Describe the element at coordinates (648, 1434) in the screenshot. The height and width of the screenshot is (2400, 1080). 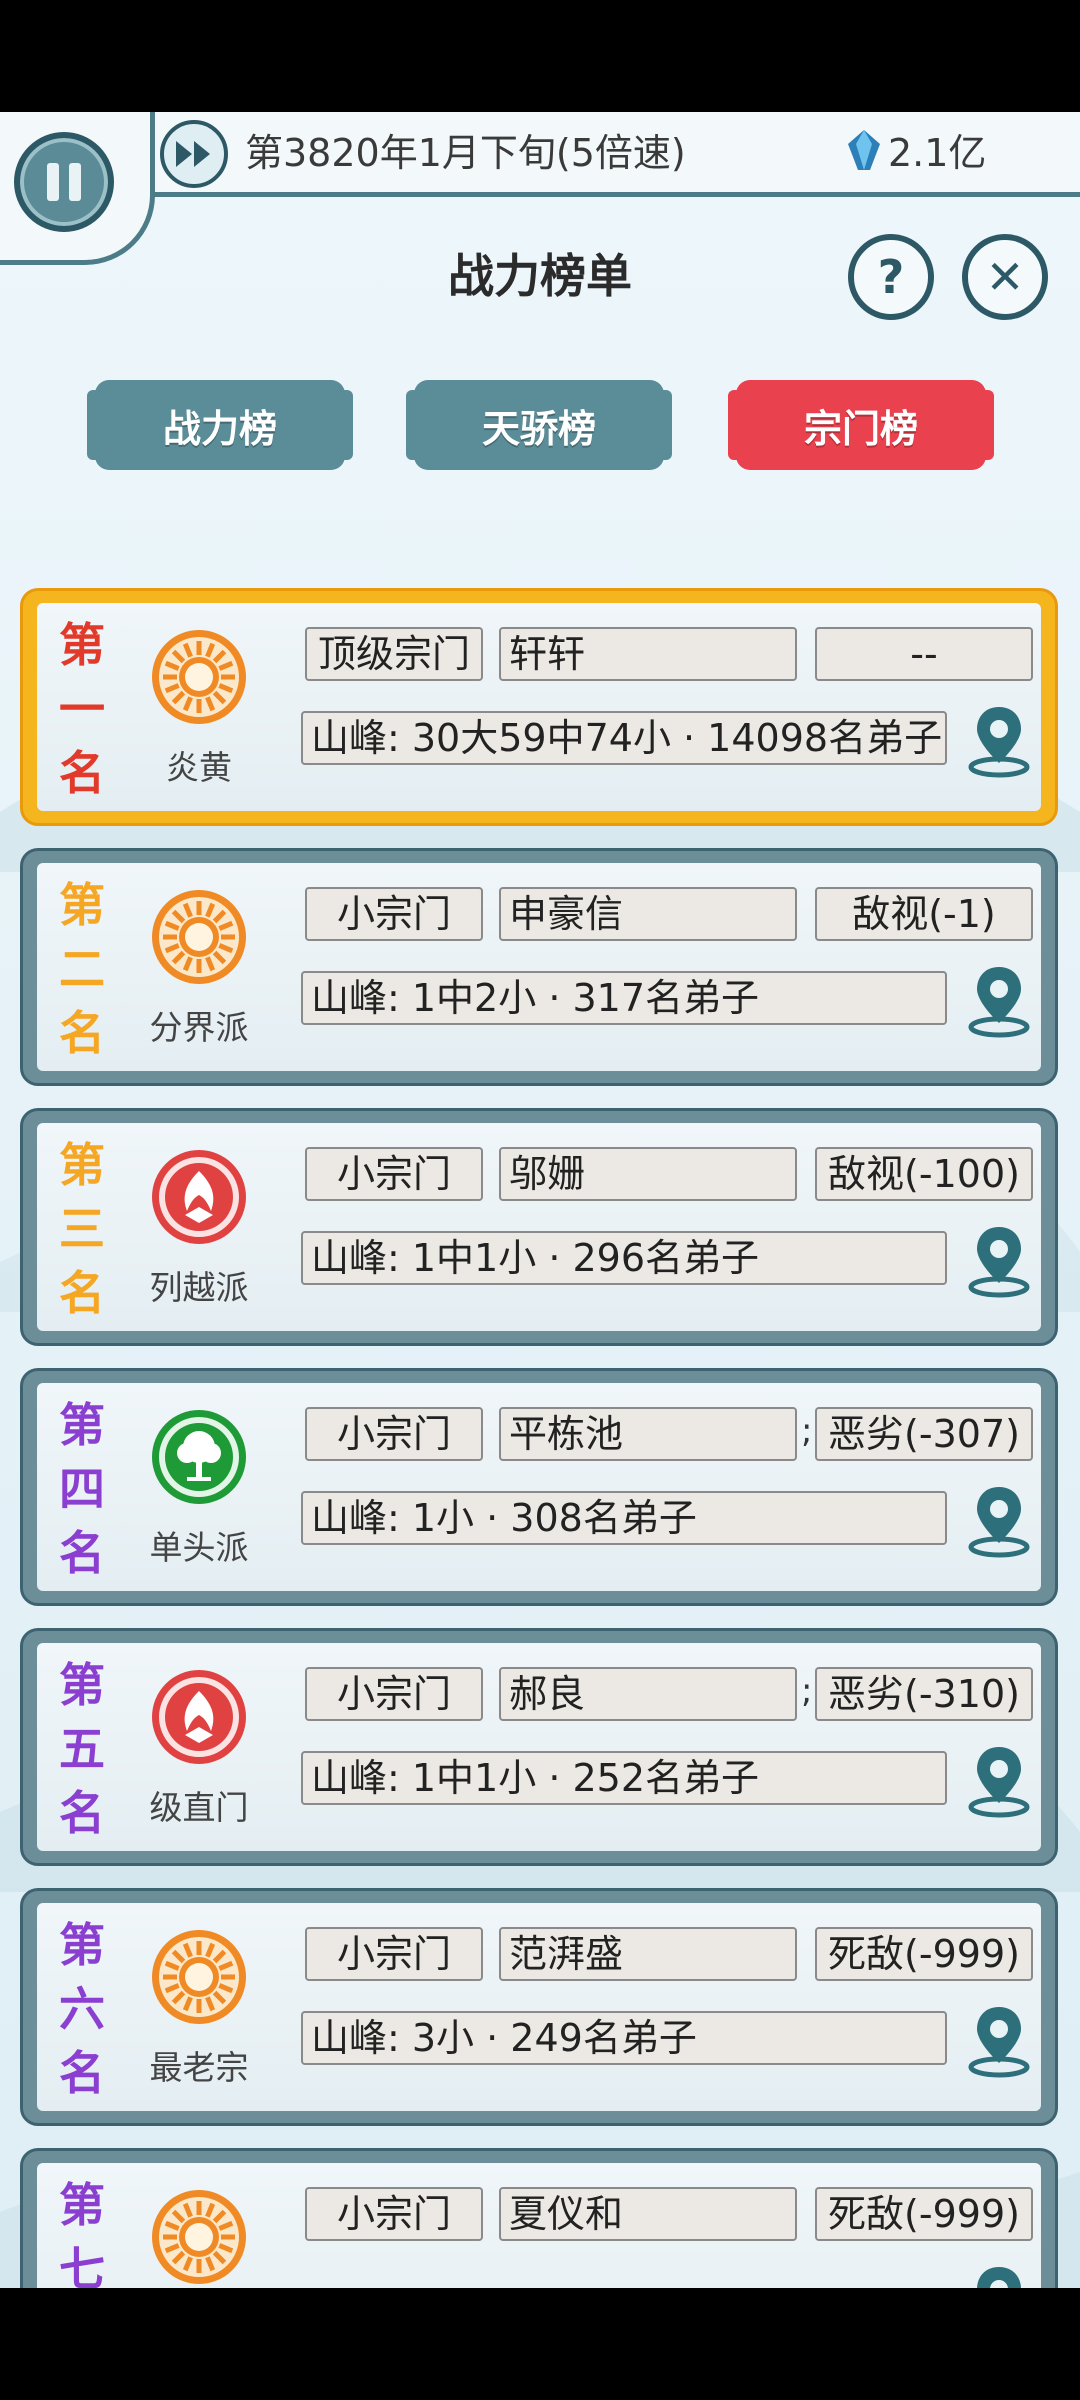
I see `sect-leader: 平栋池` at that location.